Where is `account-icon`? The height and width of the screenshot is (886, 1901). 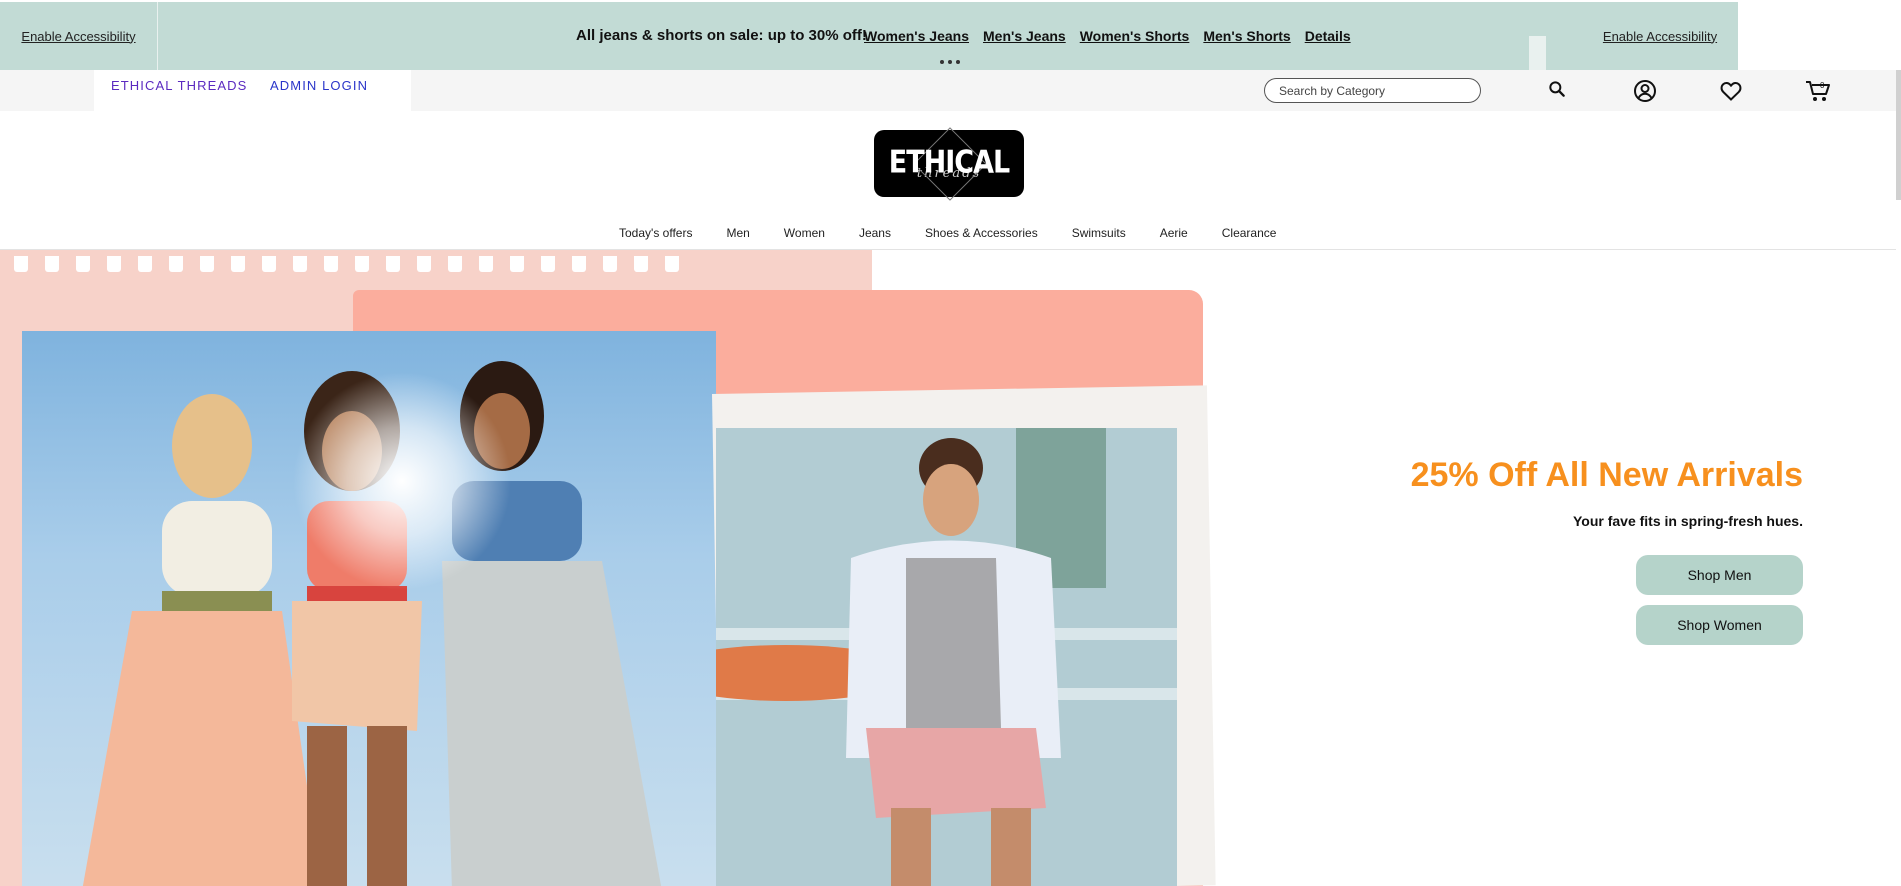
account-icon is located at coordinates (1645, 91).